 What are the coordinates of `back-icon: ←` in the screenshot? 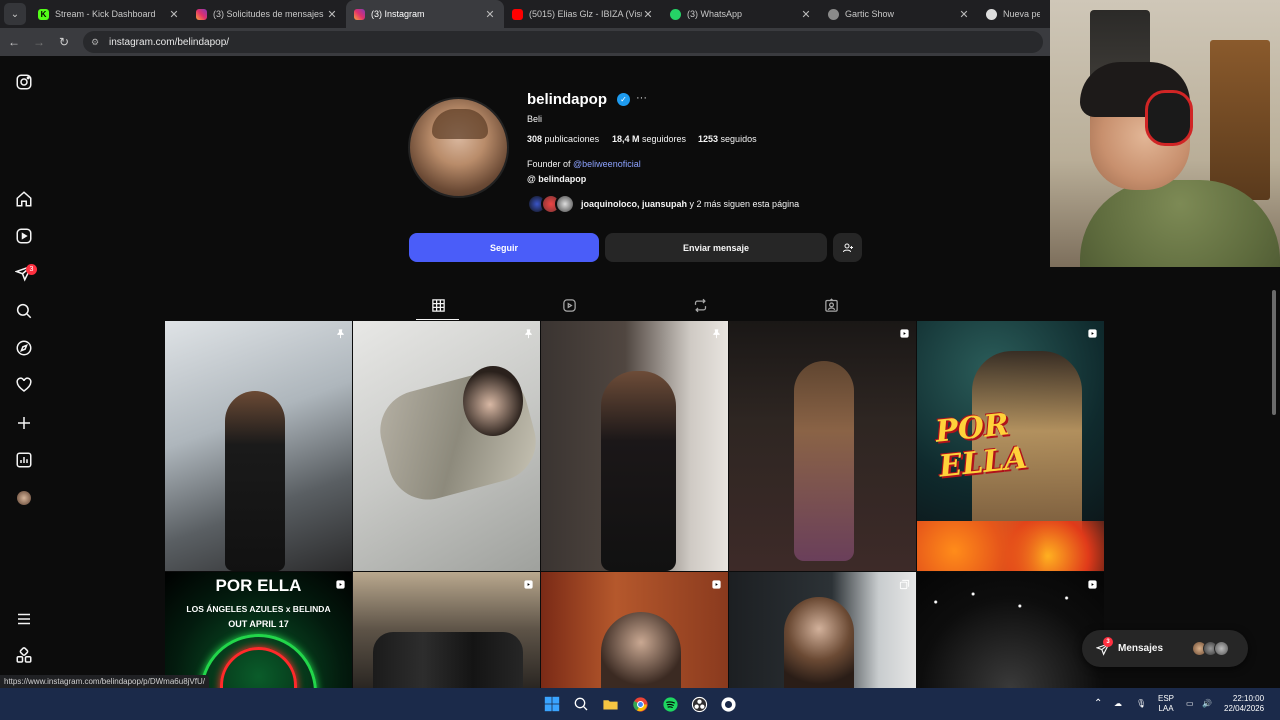 It's located at (14, 42).